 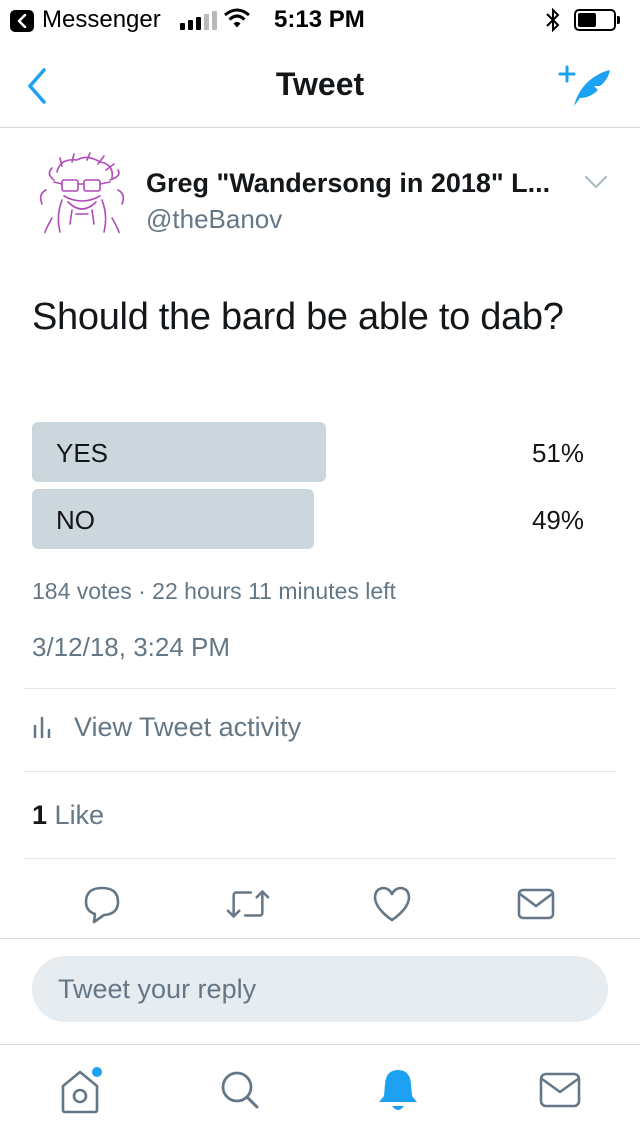 What do you see at coordinates (102, 904) in the screenshot?
I see `reply-icon` at bounding box center [102, 904].